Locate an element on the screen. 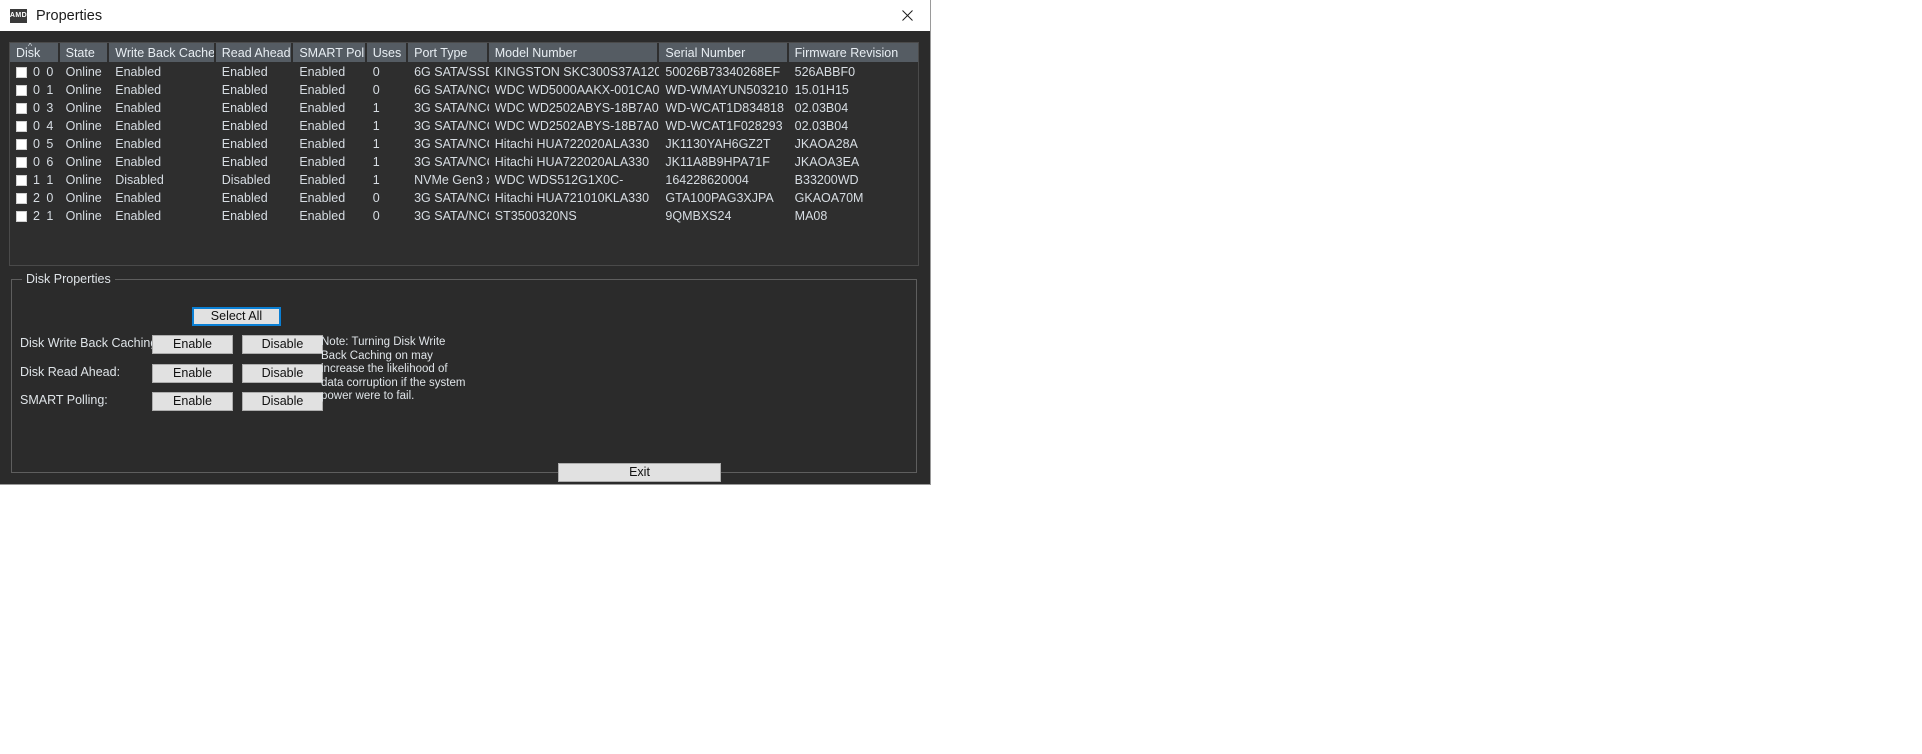  disk-properties-legend: Disk Properties is located at coordinates (68, 279).